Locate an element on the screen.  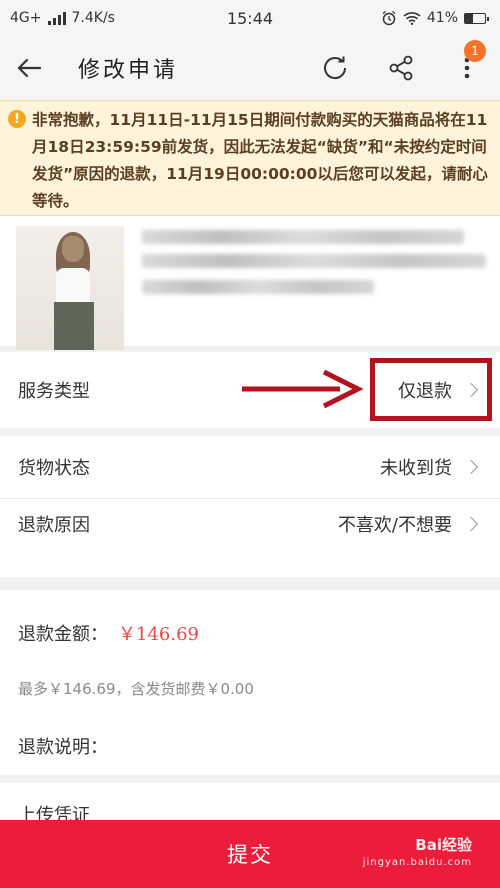
more-button: 1 is located at coordinates (467, 68).